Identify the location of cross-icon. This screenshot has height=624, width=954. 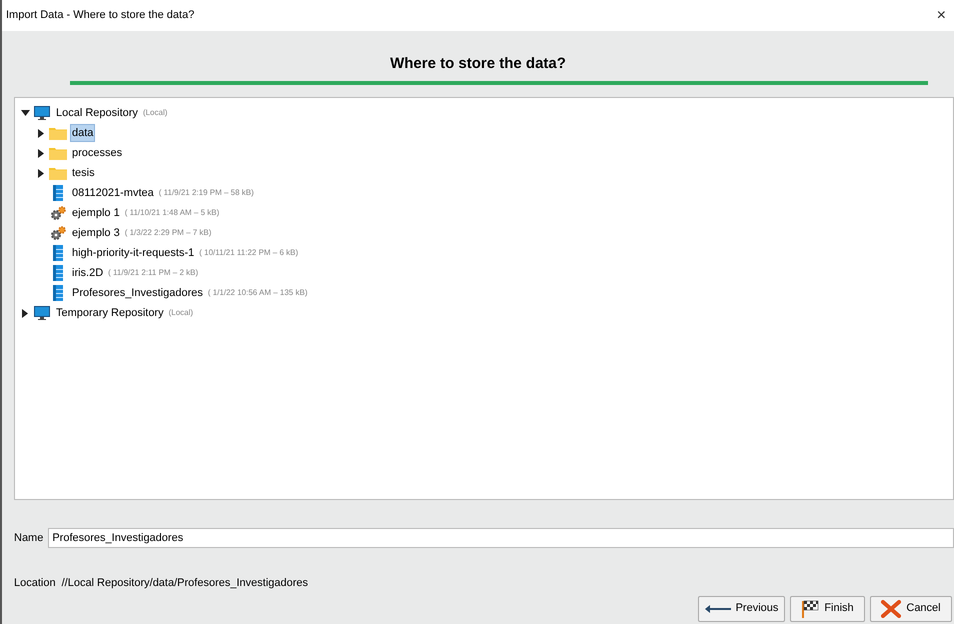
(891, 609).